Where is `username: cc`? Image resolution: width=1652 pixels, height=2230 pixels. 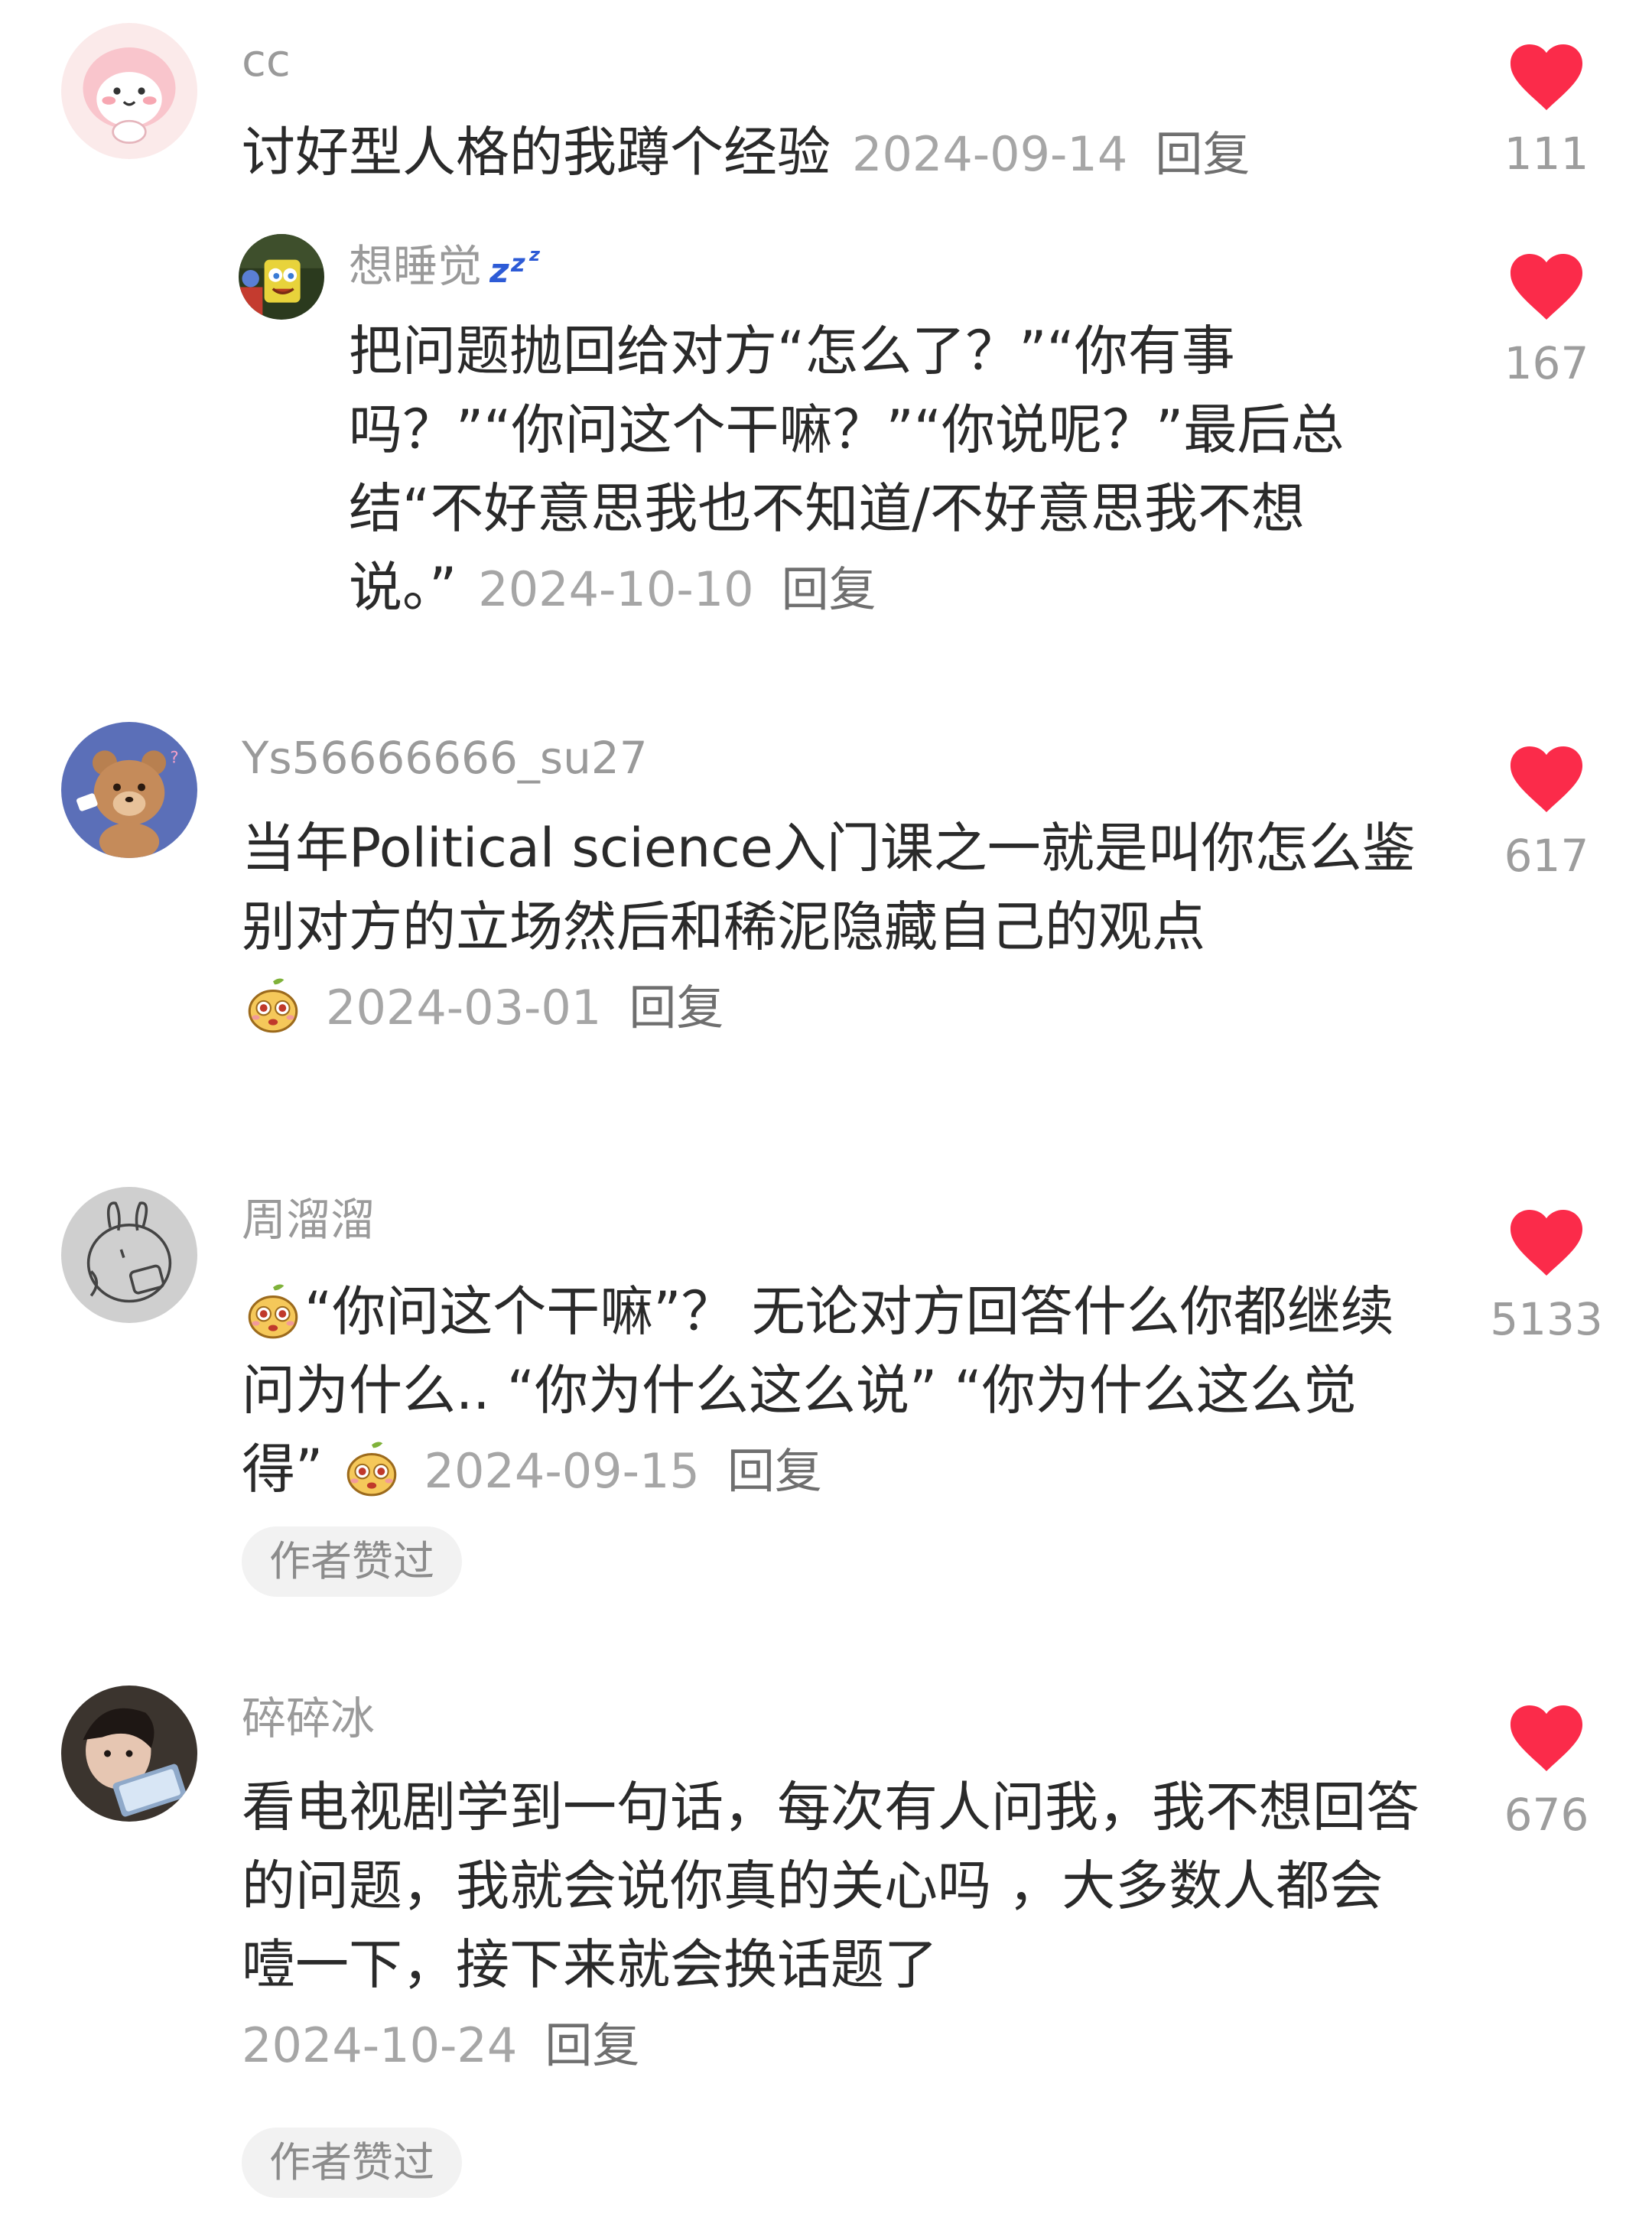
username: cc is located at coordinates (266, 60).